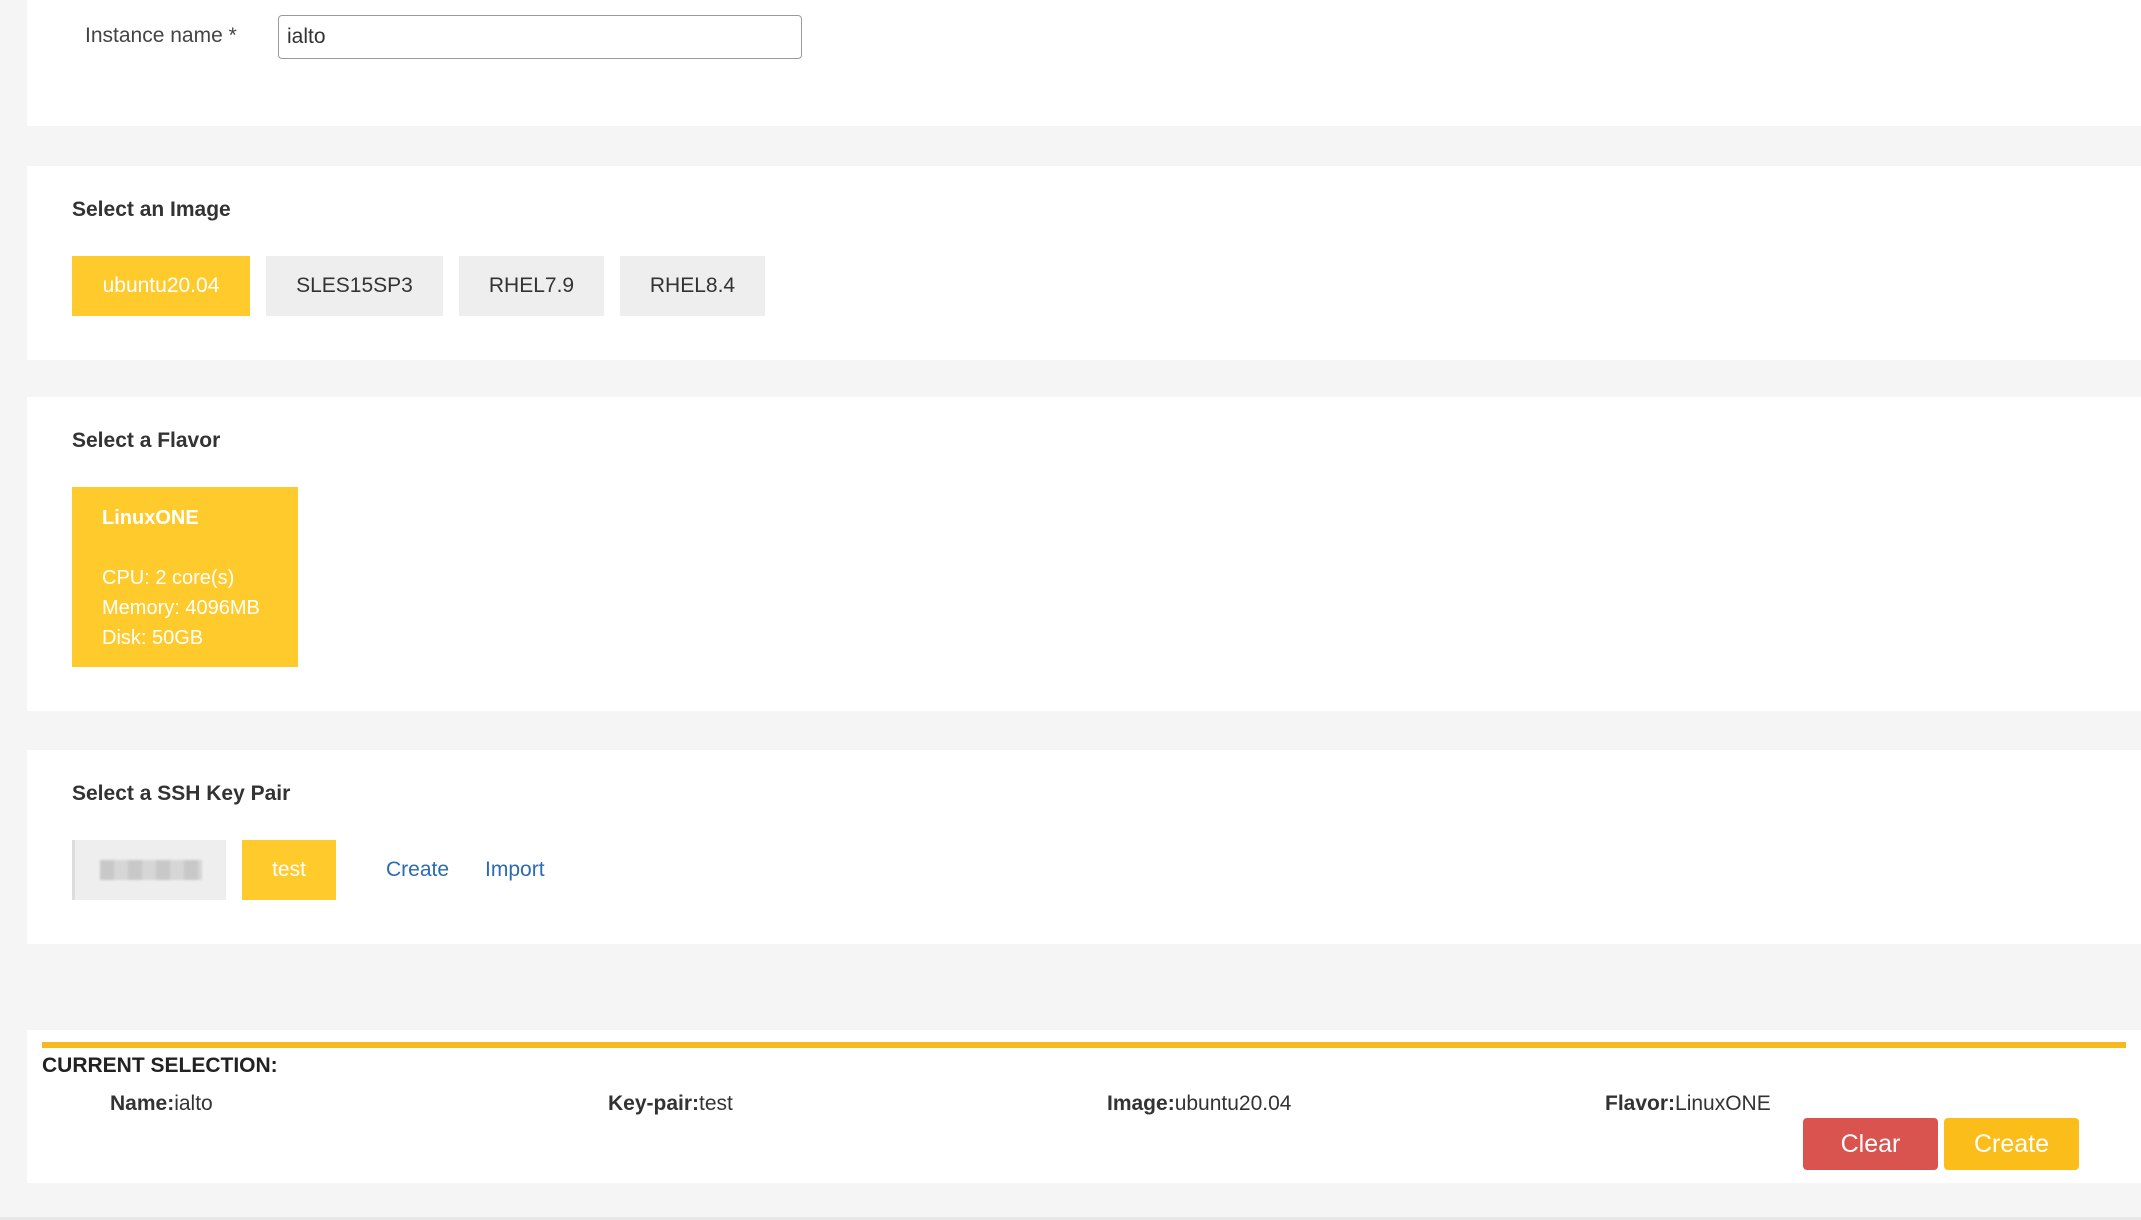 This screenshot has height=1220, width=2141. I want to click on selection-flavor-label: Flavor:, so click(1640, 1103).